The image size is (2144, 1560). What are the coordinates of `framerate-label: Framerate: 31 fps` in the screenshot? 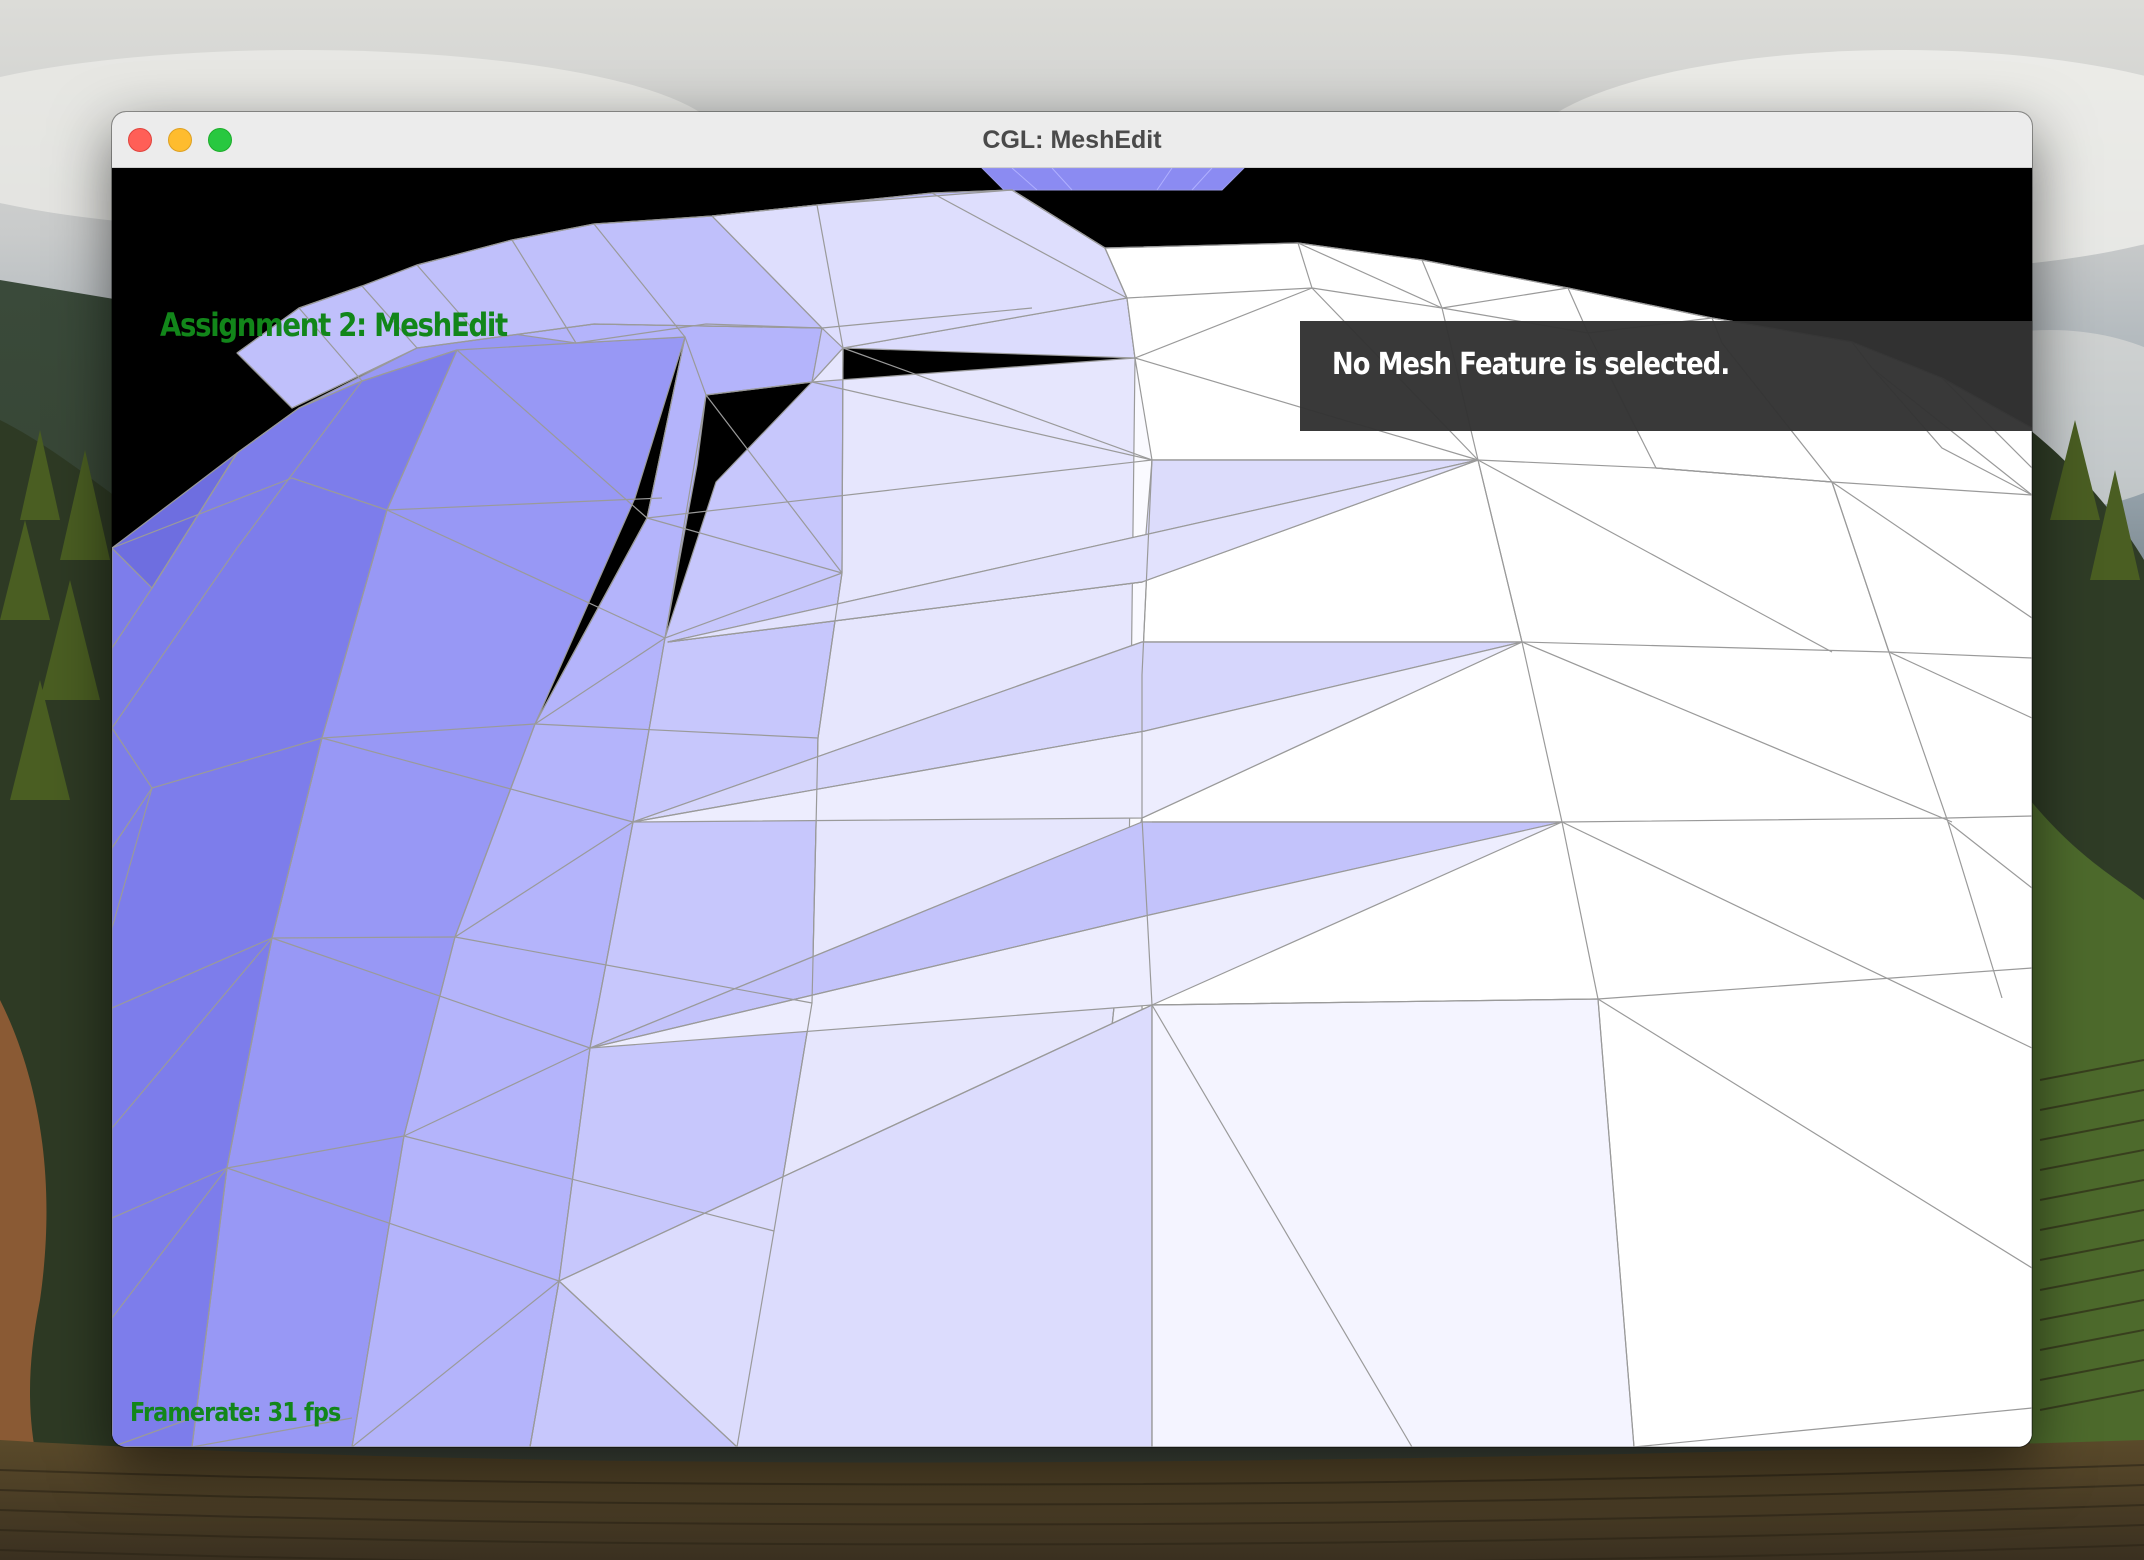 It's located at (235, 1413).